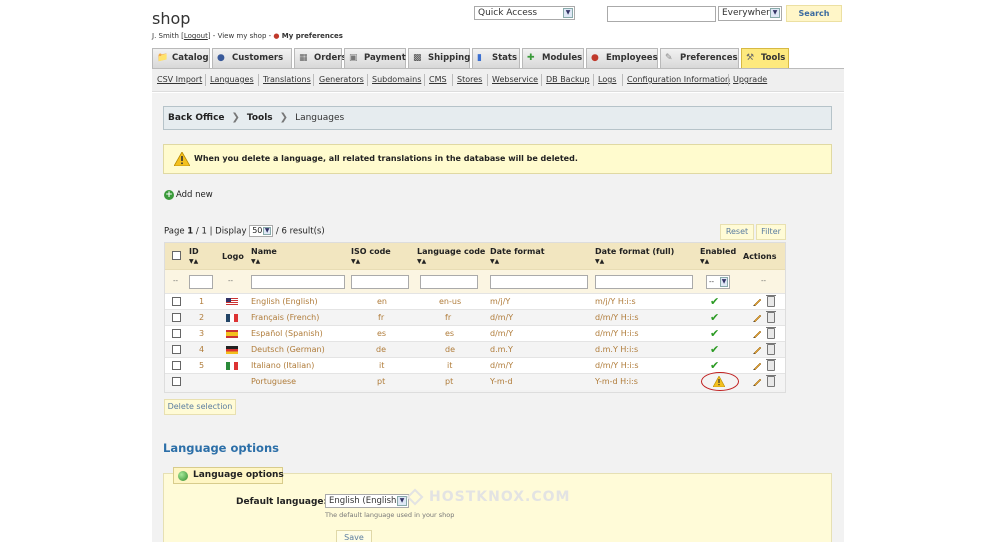  I want to click on breadcrumb-back-office: Back Office, so click(196, 118).